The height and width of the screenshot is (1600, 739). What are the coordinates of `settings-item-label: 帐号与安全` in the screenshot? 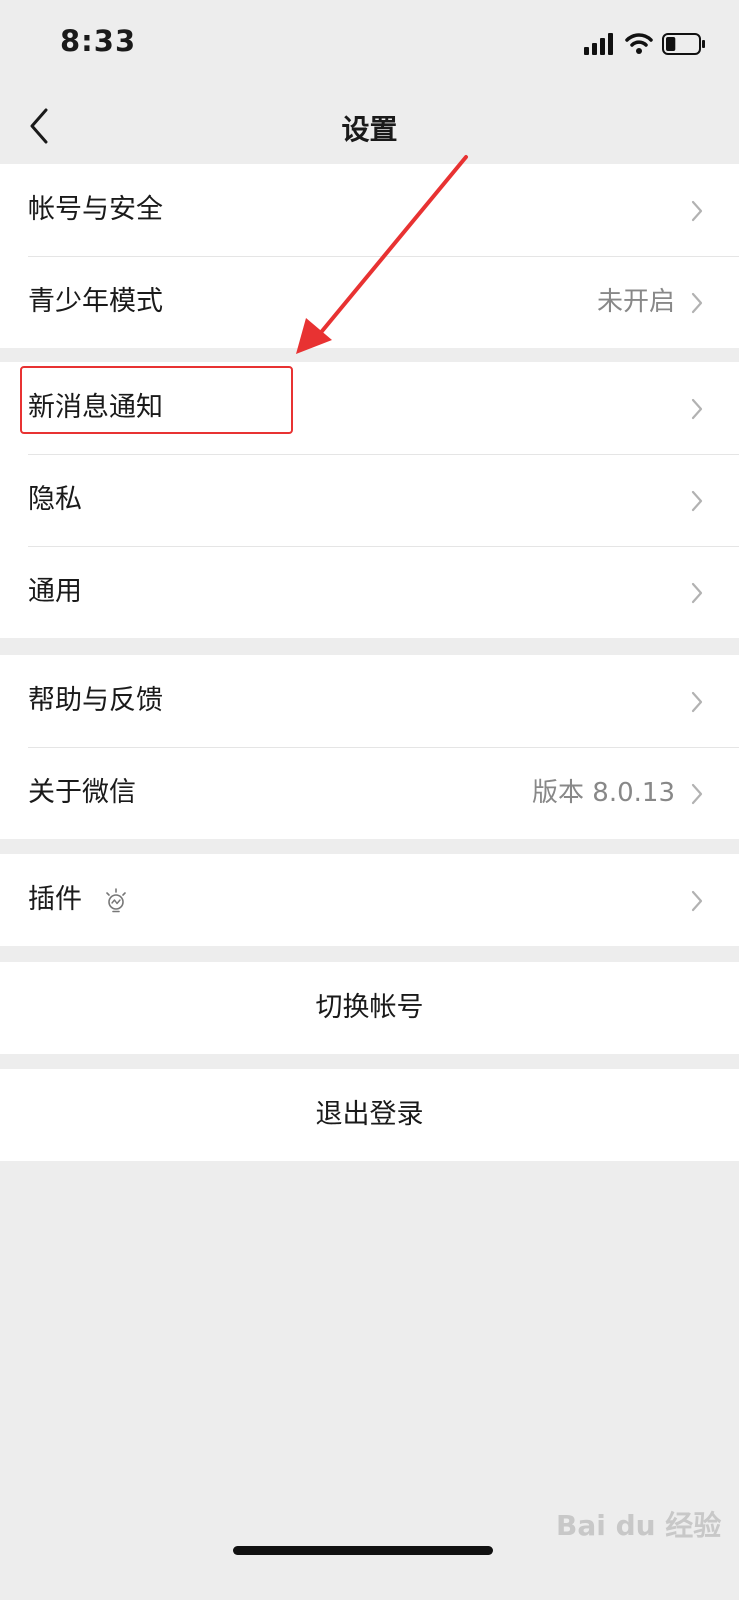 It's located at (95, 209).